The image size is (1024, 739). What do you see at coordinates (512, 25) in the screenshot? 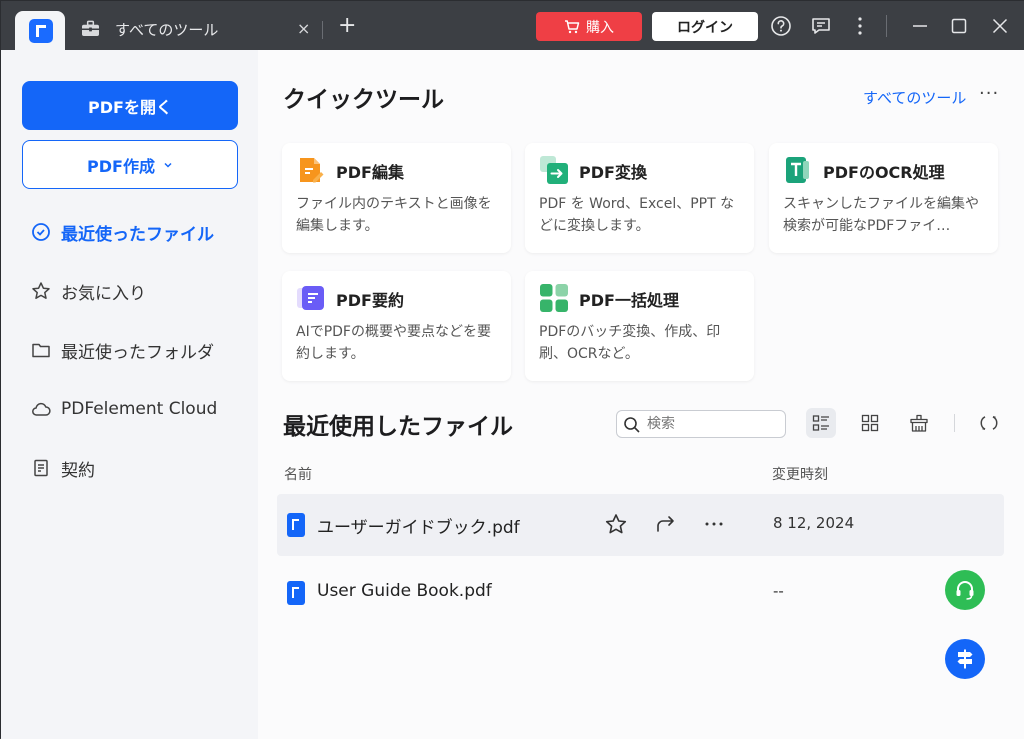
I see `title-bar: すべてのツール × + 購入 ログイン` at bounding box center [512, 25].